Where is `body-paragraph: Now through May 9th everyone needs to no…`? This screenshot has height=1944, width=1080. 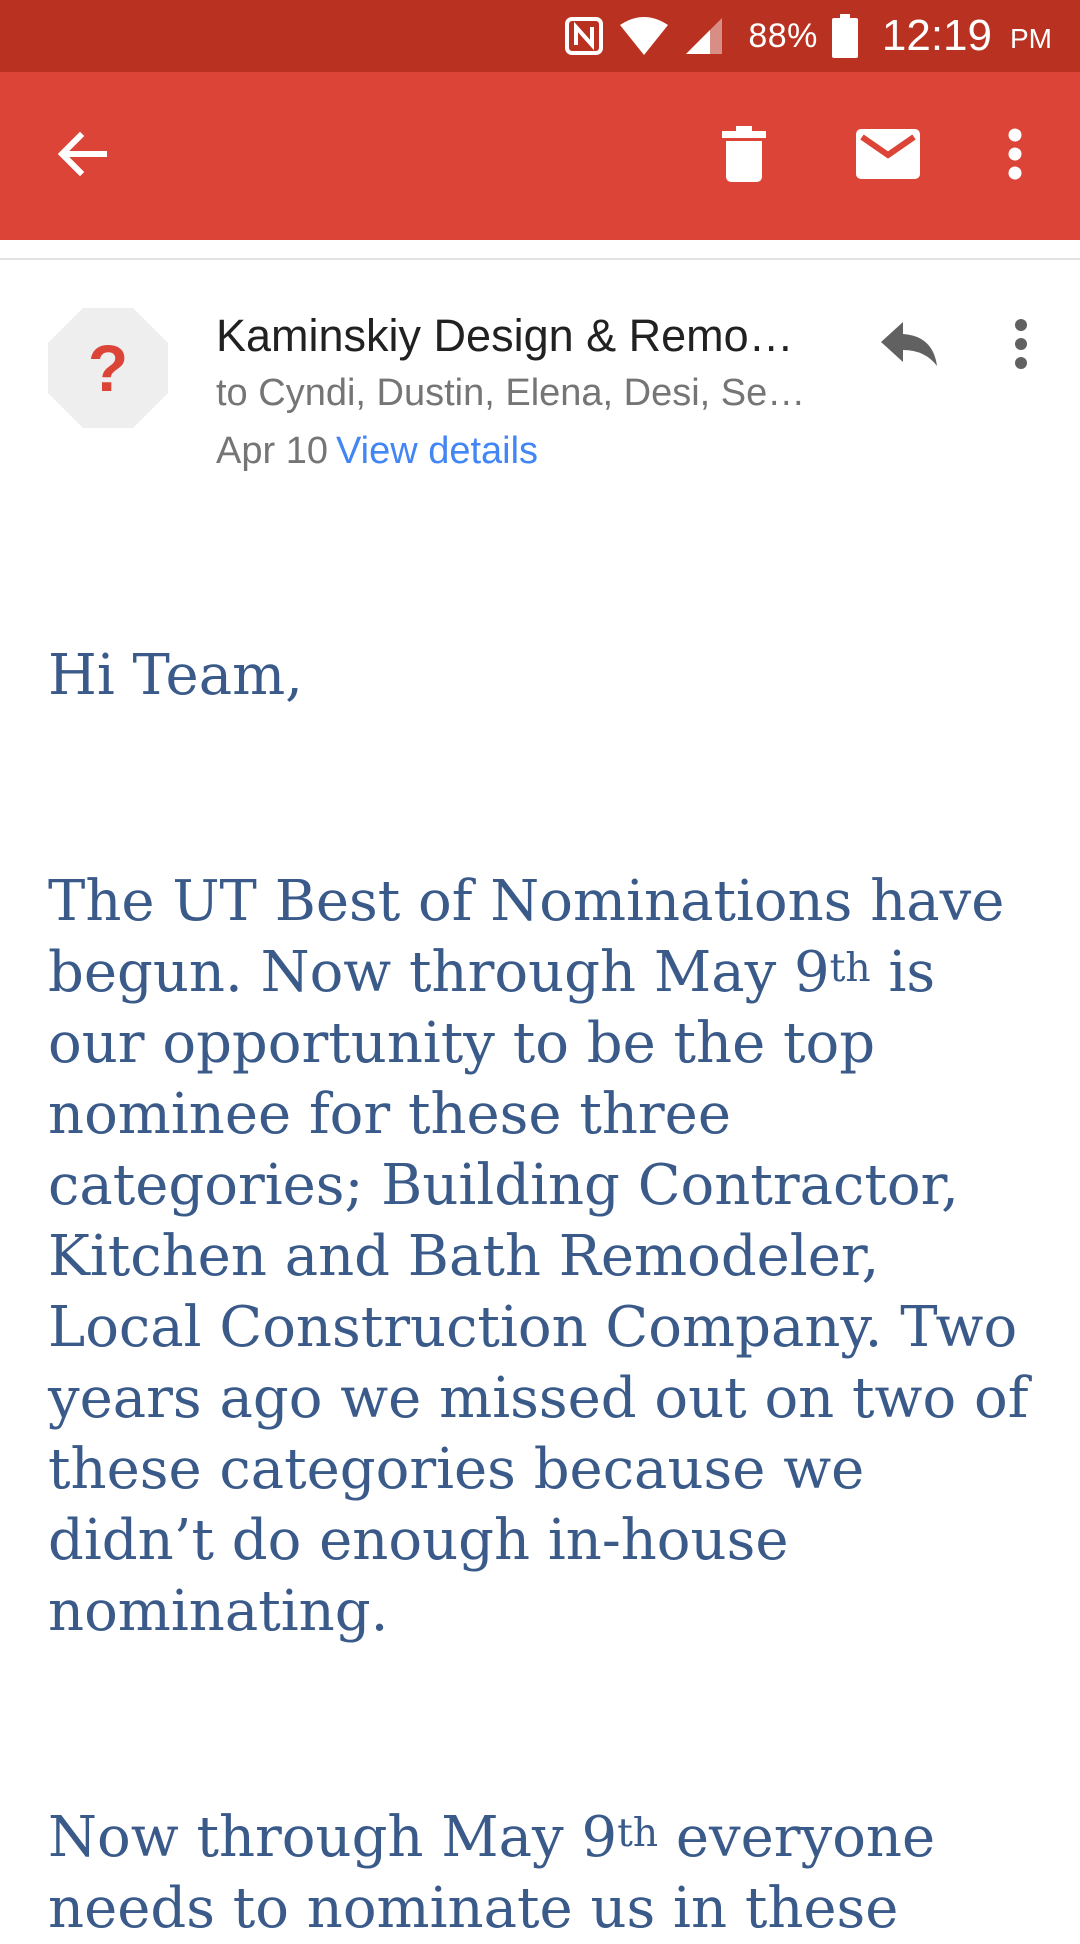 body-paragraph: Now through May 9th everyone needs to no… is located at coordinates (548, 1873).